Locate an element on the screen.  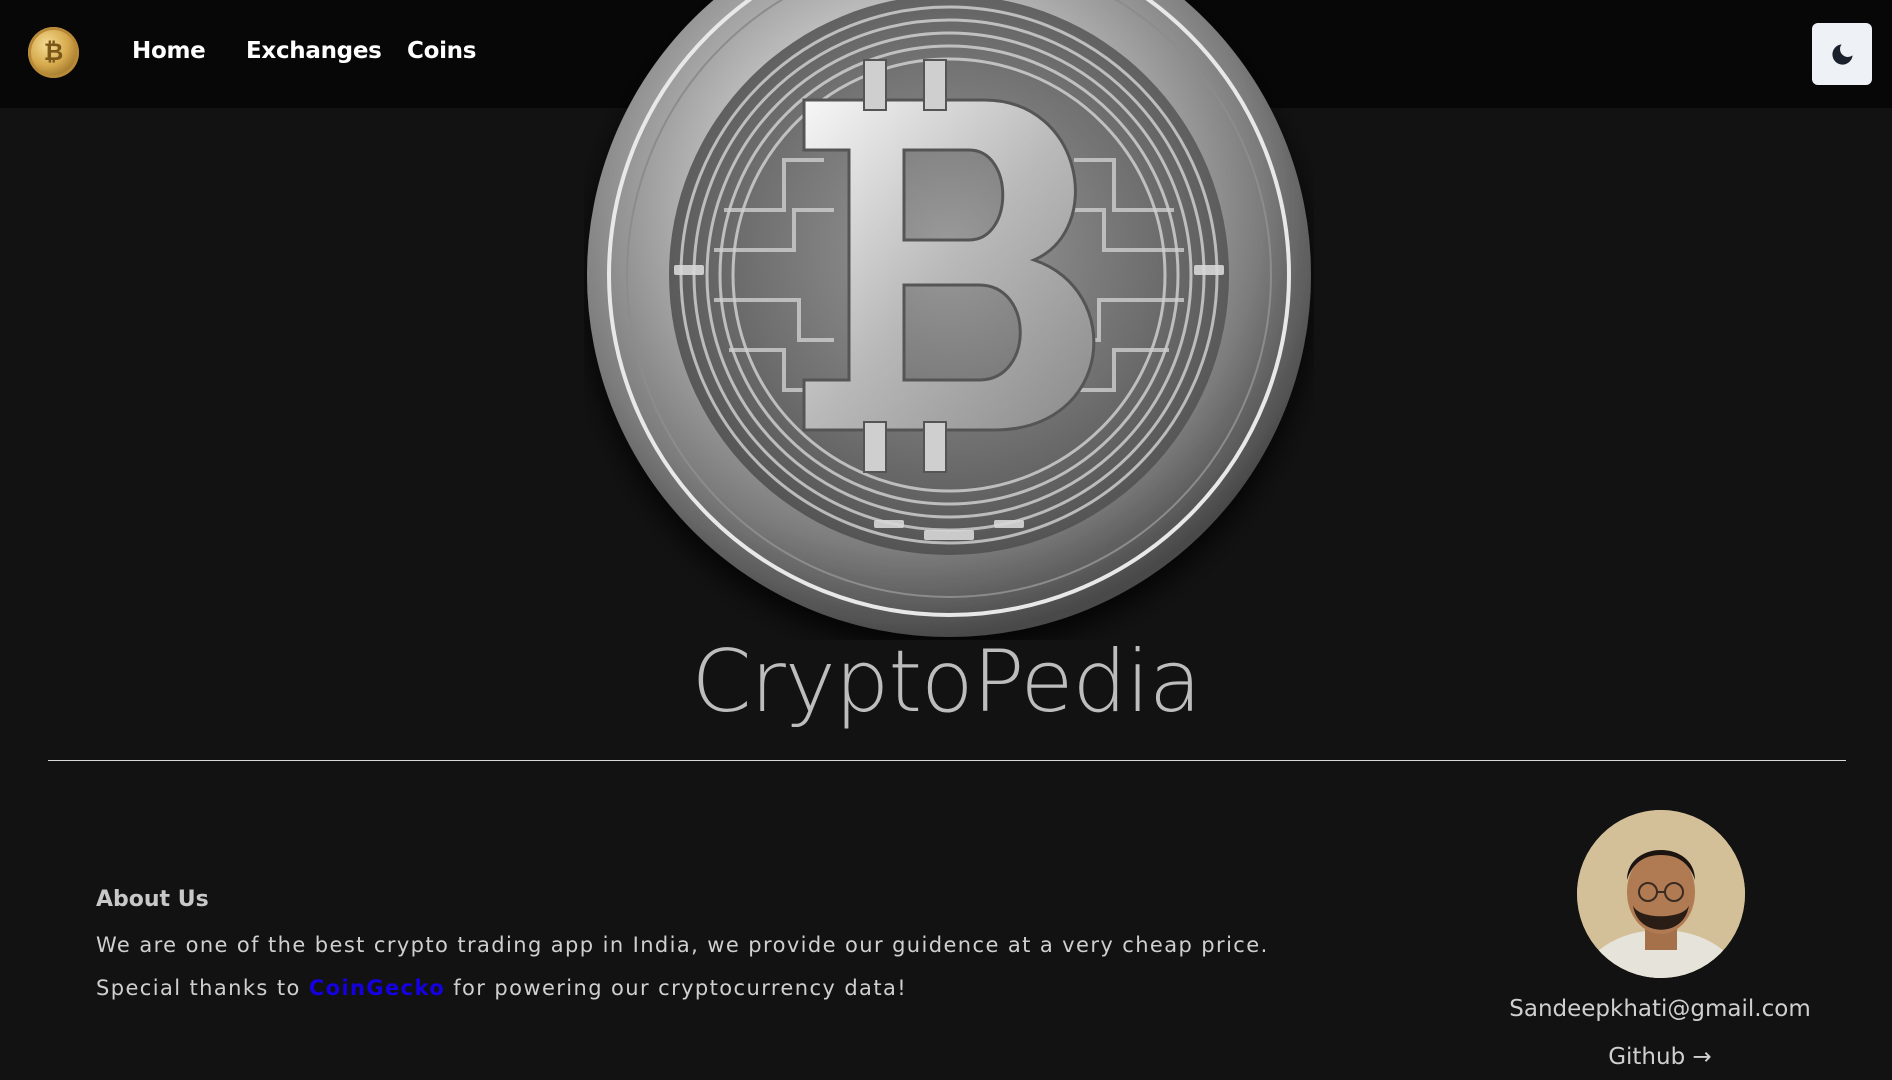
github-link: Github → is located at coordinates (1660, 1057).